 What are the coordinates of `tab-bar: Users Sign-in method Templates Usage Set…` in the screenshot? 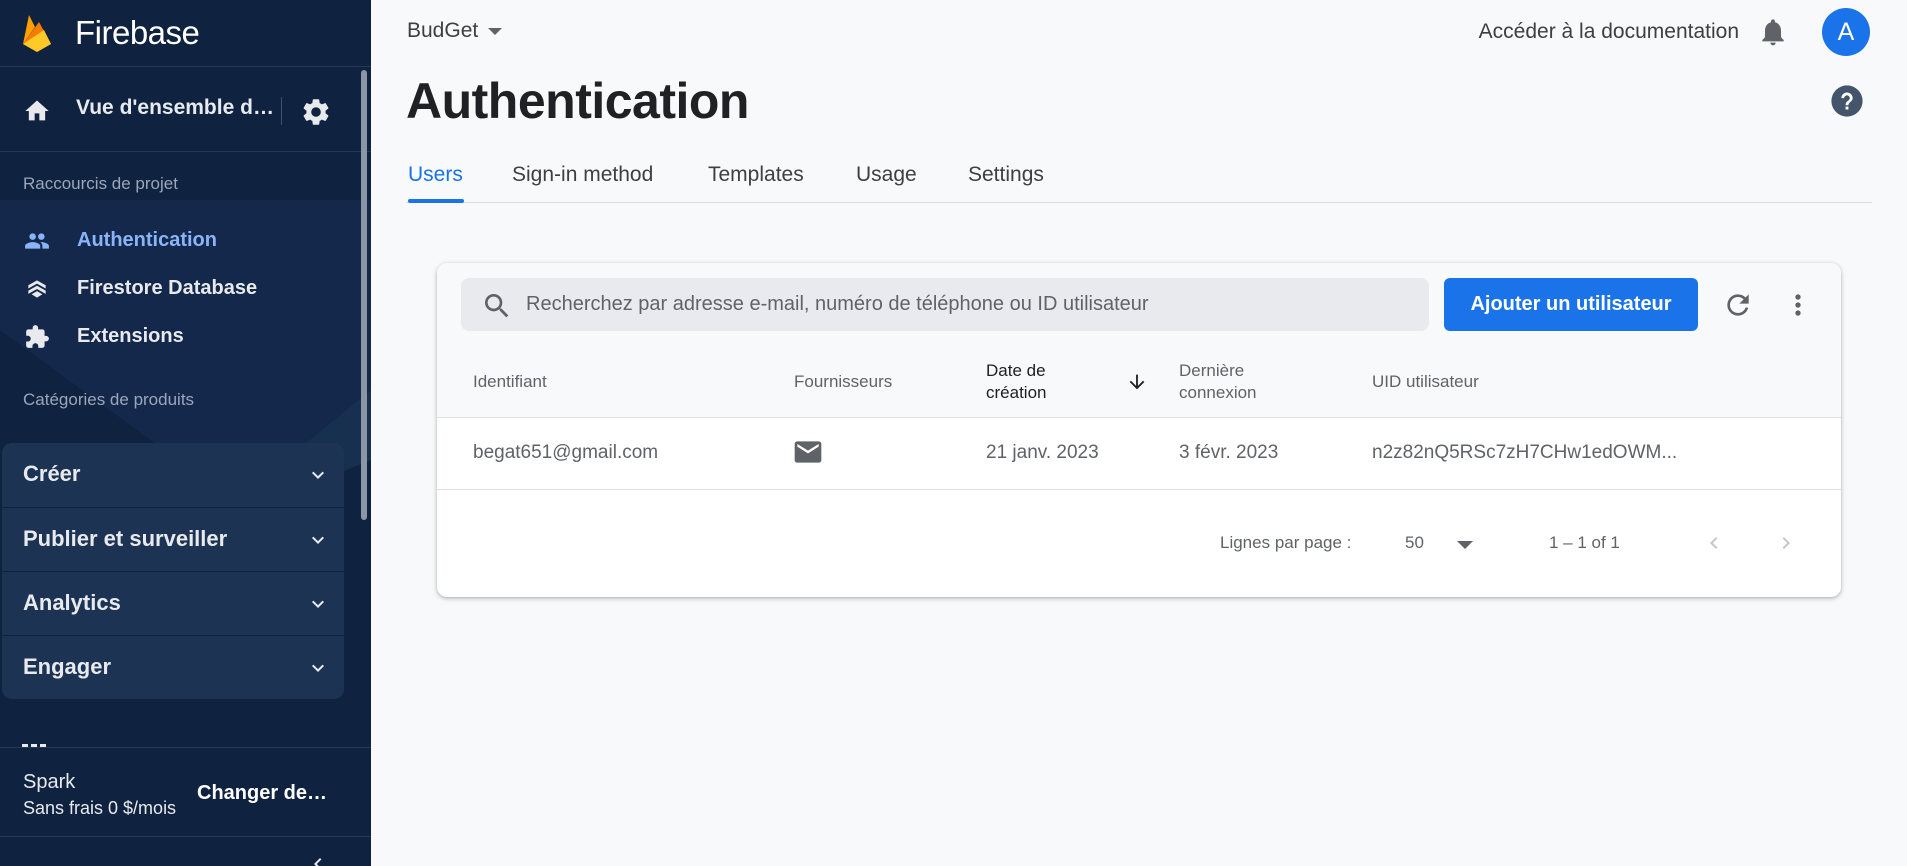 It's located at (1139, 179).